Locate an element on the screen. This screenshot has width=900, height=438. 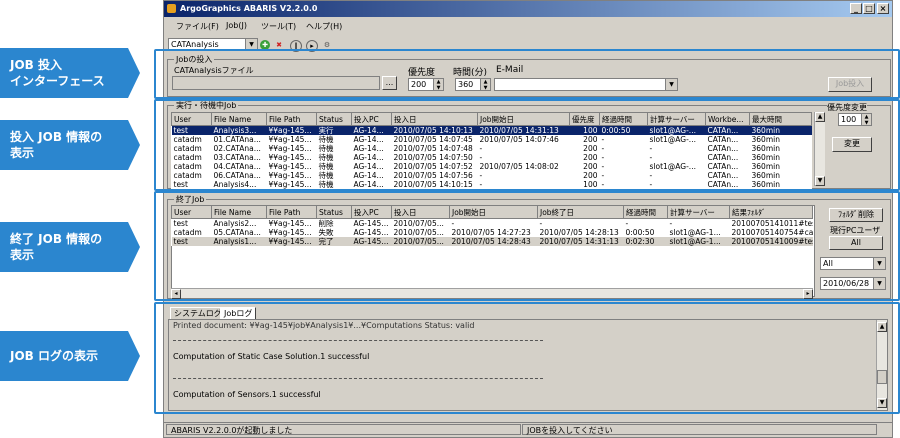
app-select-value: CATAnalysis is located at coordinates (195, 44).